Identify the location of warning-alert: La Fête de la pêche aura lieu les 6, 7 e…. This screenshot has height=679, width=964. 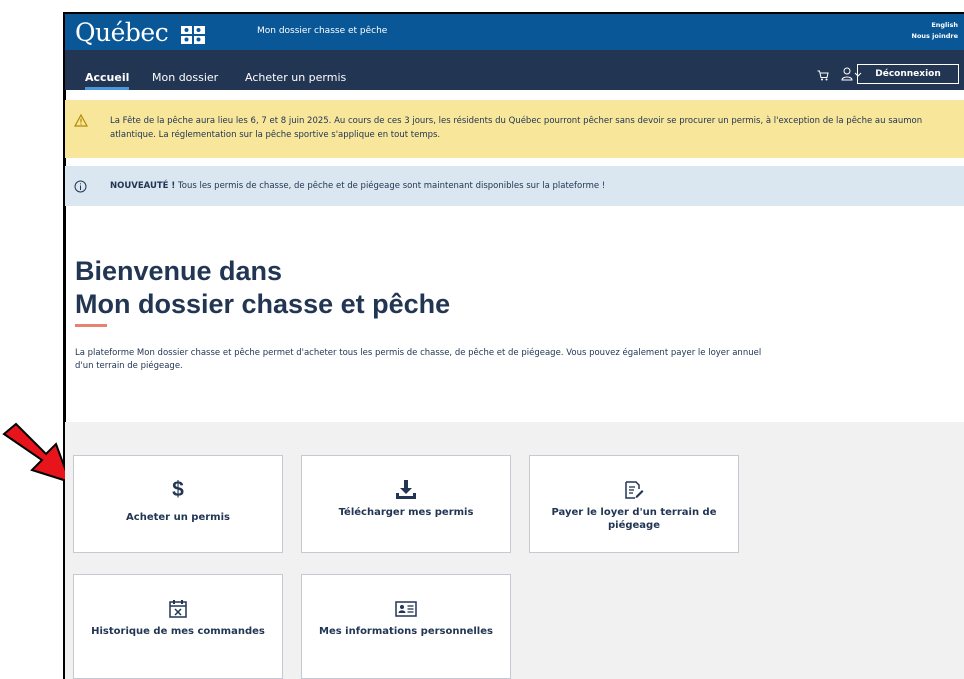
(514, 129).